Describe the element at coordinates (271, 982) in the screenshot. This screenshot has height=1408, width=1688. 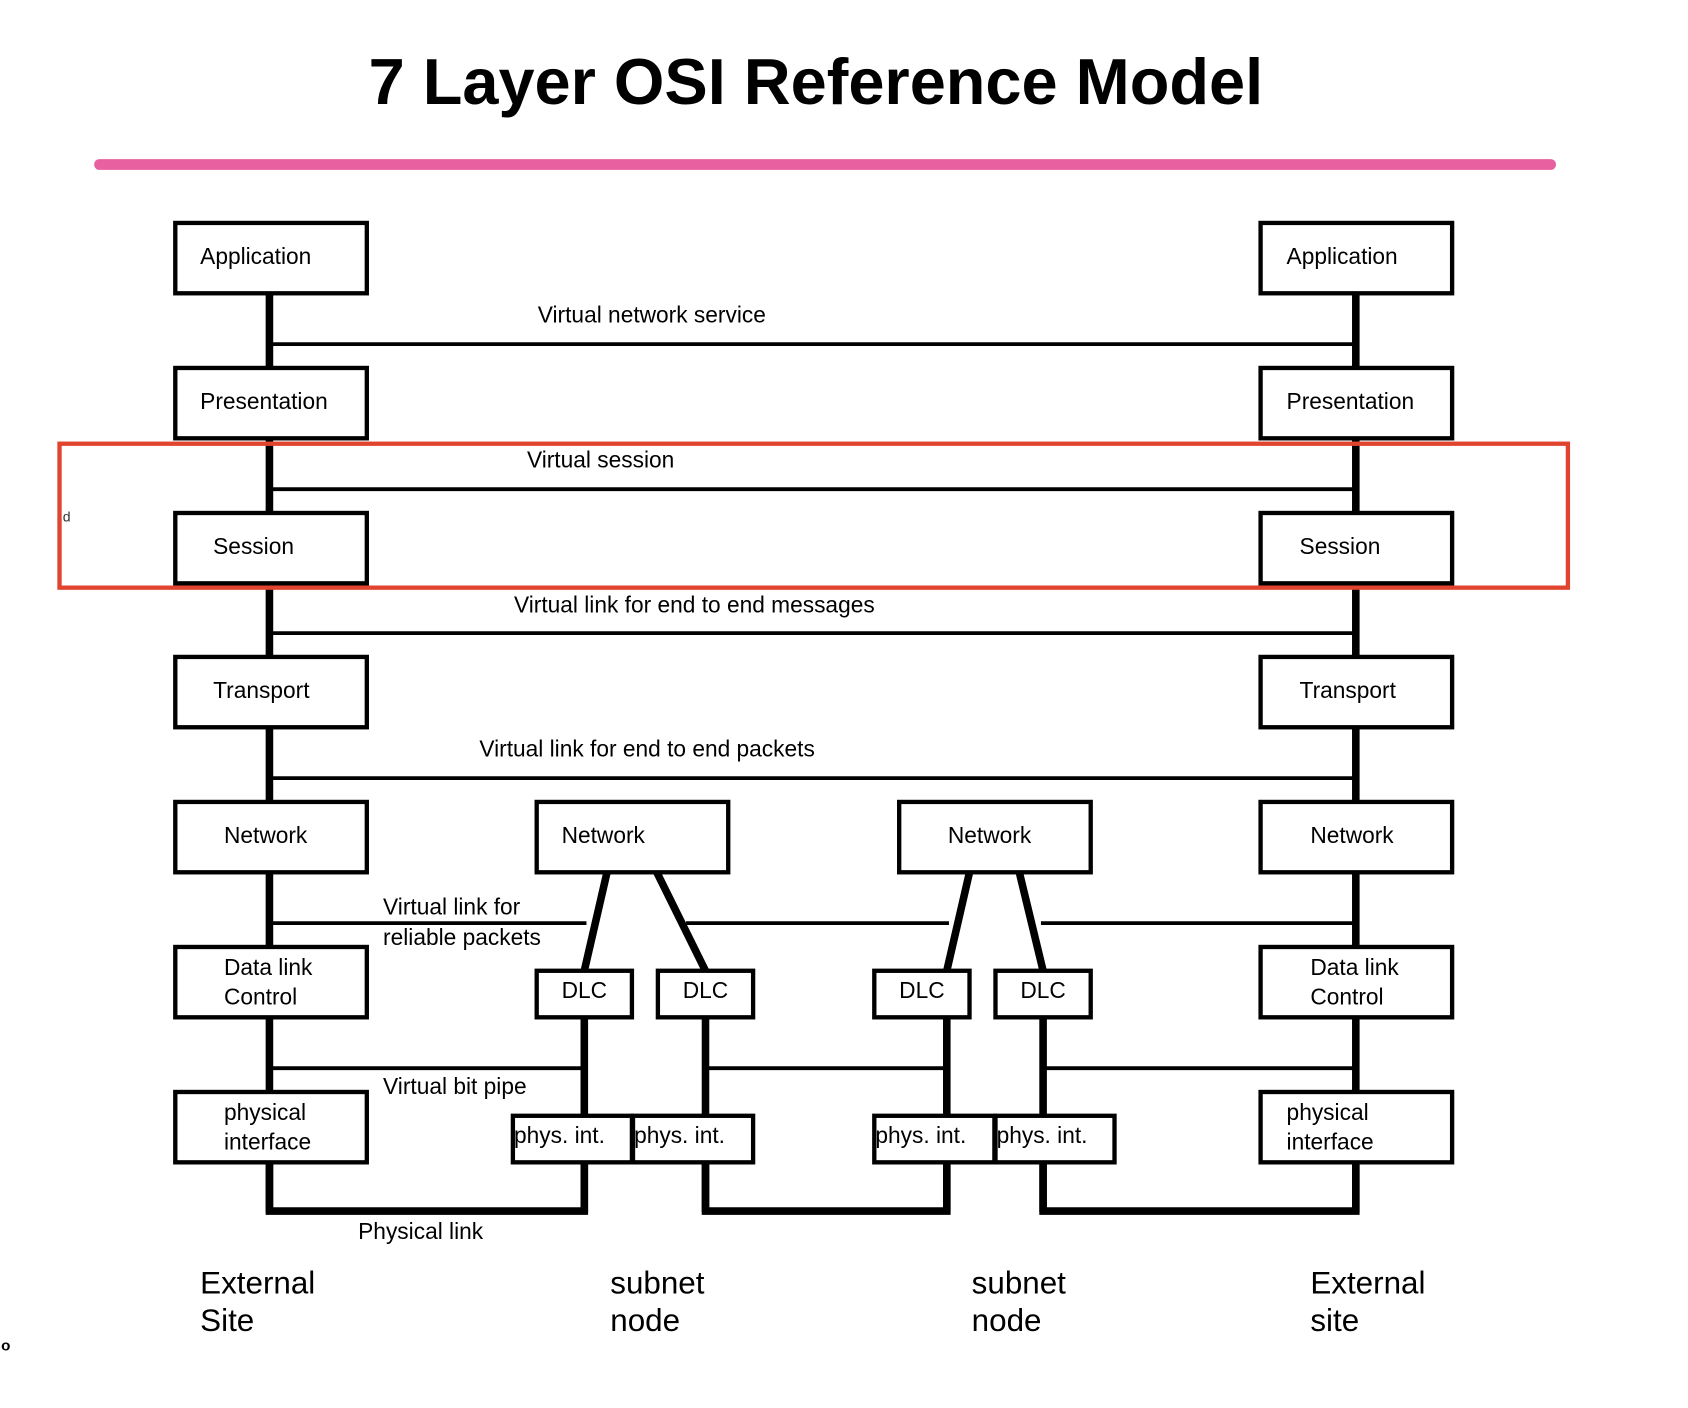
I see `left-datalink-layer: Data link Control` at that location.